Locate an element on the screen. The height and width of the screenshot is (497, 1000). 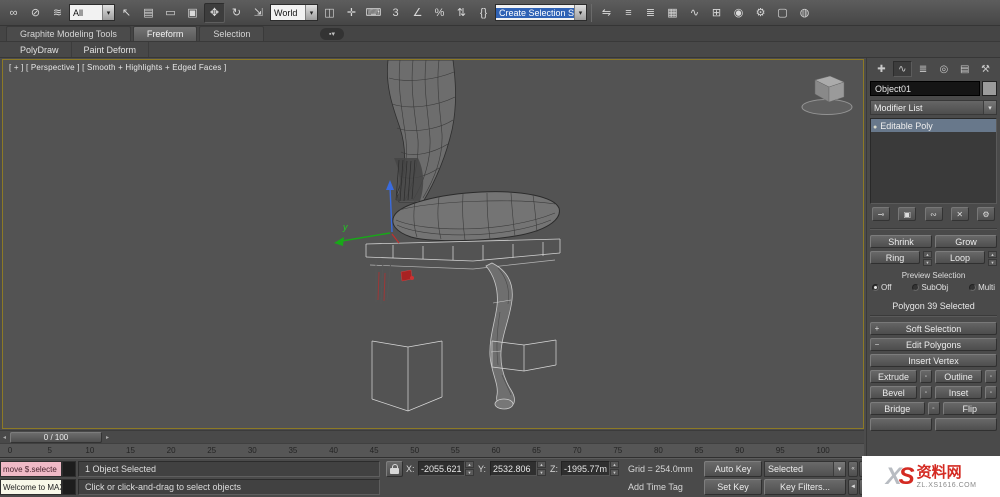
ribbon-tab: Selection is located at coordinates (232, 33).